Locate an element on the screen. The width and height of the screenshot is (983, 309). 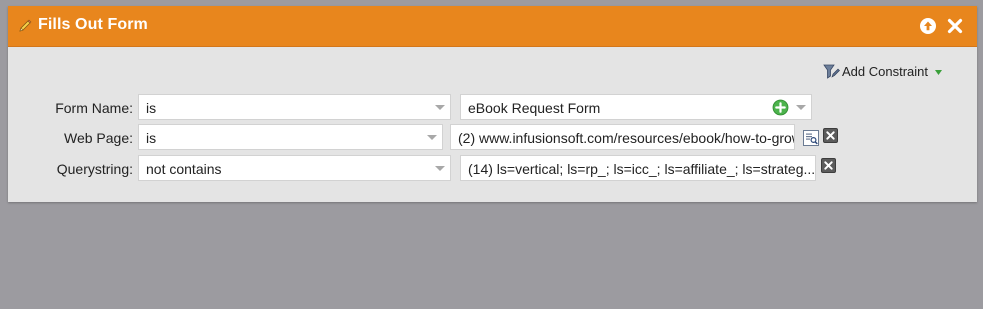
operator-value: not contains is located at coordinates (184, 169).